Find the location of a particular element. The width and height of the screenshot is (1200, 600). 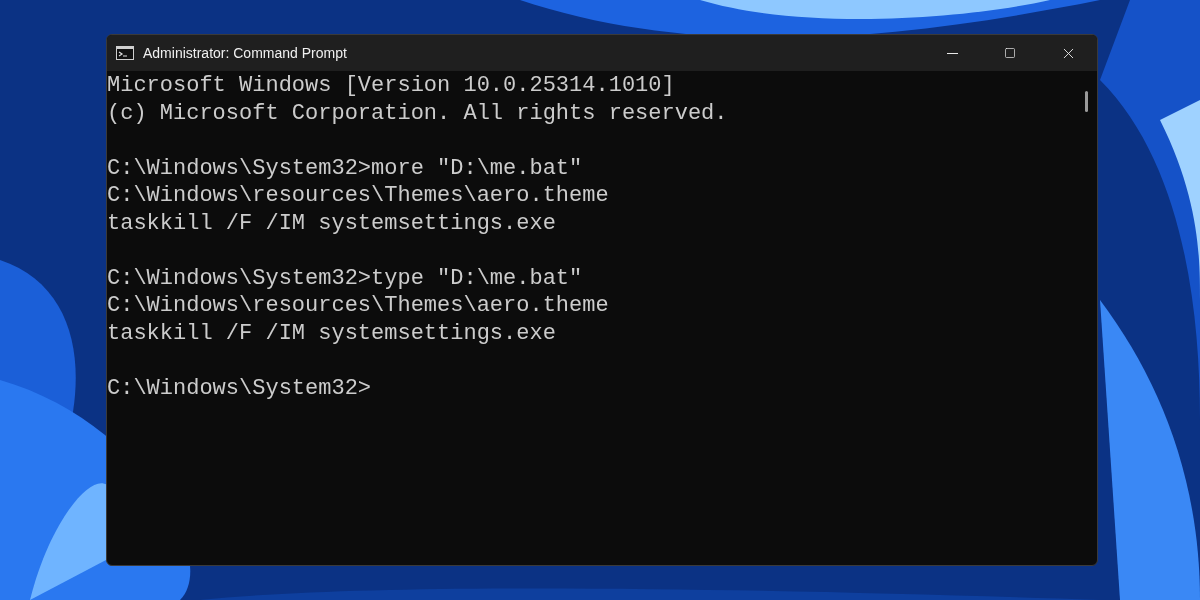

console-icon is located at coordinates (125, 53).